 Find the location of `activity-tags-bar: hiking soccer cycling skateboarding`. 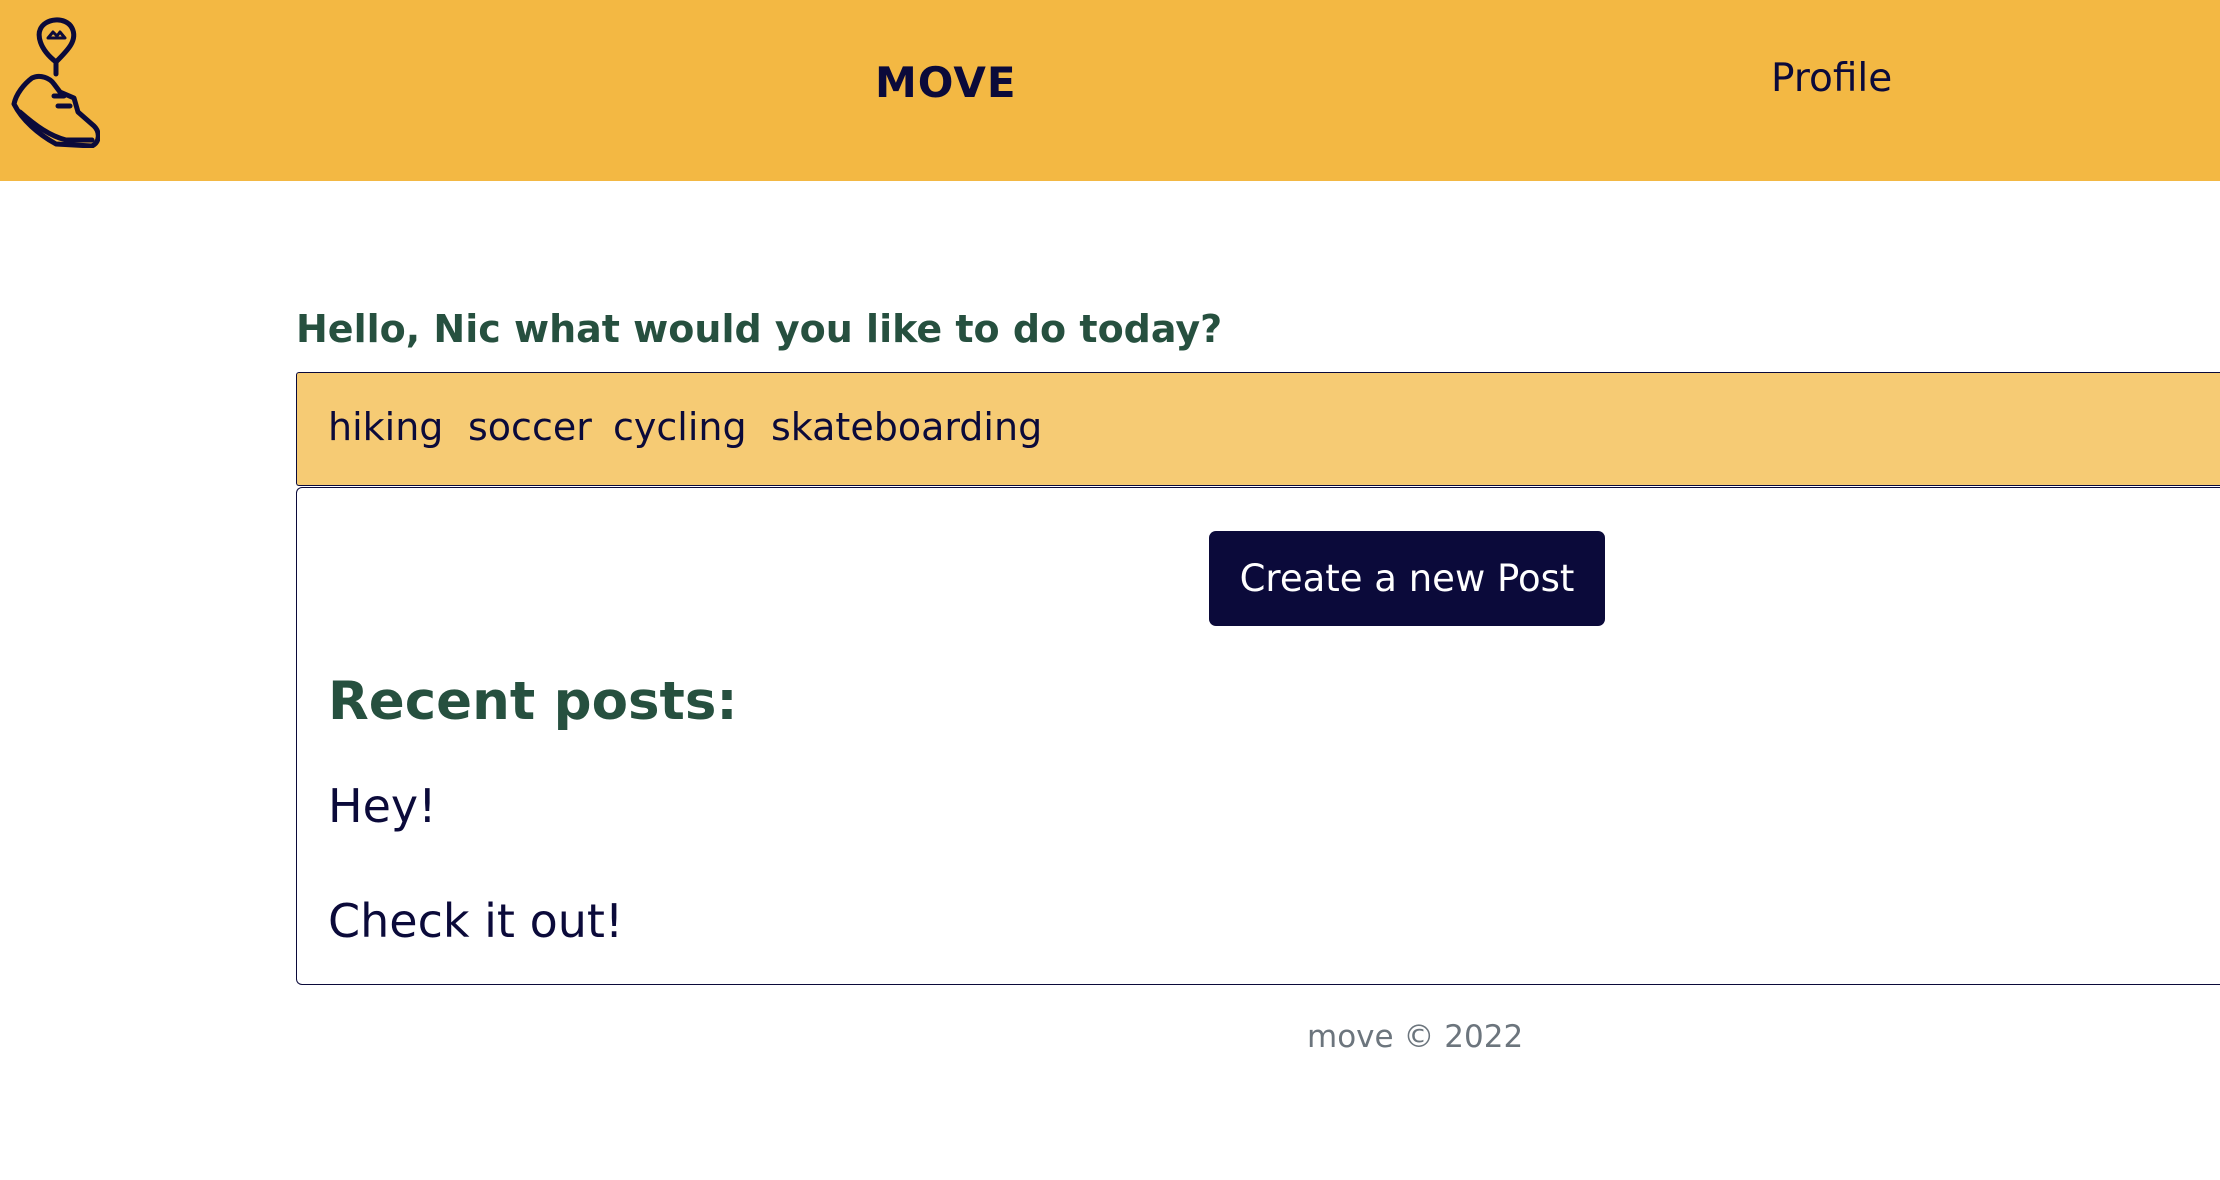

activity-tags-bar: hiking soccer cycling skateboarding is located at coordinates (1258, 429).